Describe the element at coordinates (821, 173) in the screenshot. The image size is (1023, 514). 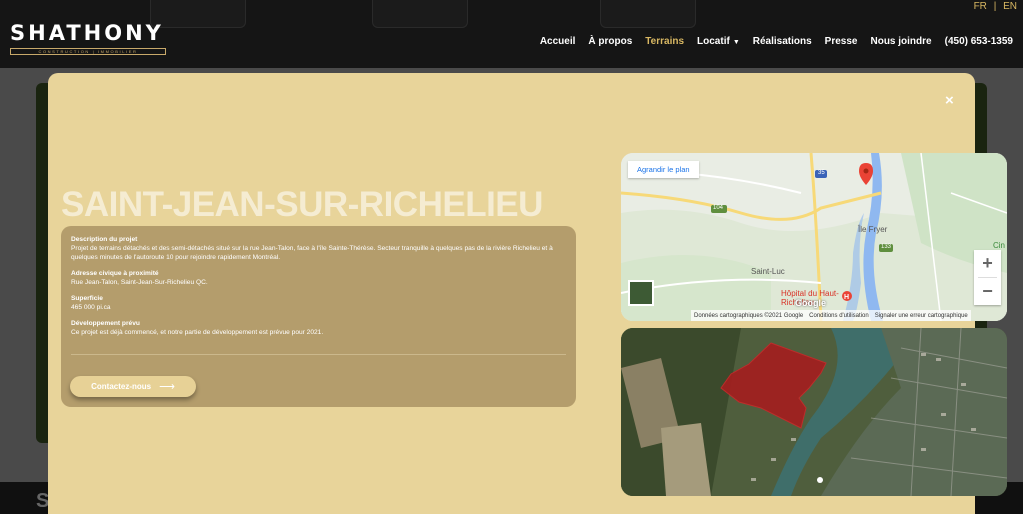
I see `route-35-label: 35` at that location.